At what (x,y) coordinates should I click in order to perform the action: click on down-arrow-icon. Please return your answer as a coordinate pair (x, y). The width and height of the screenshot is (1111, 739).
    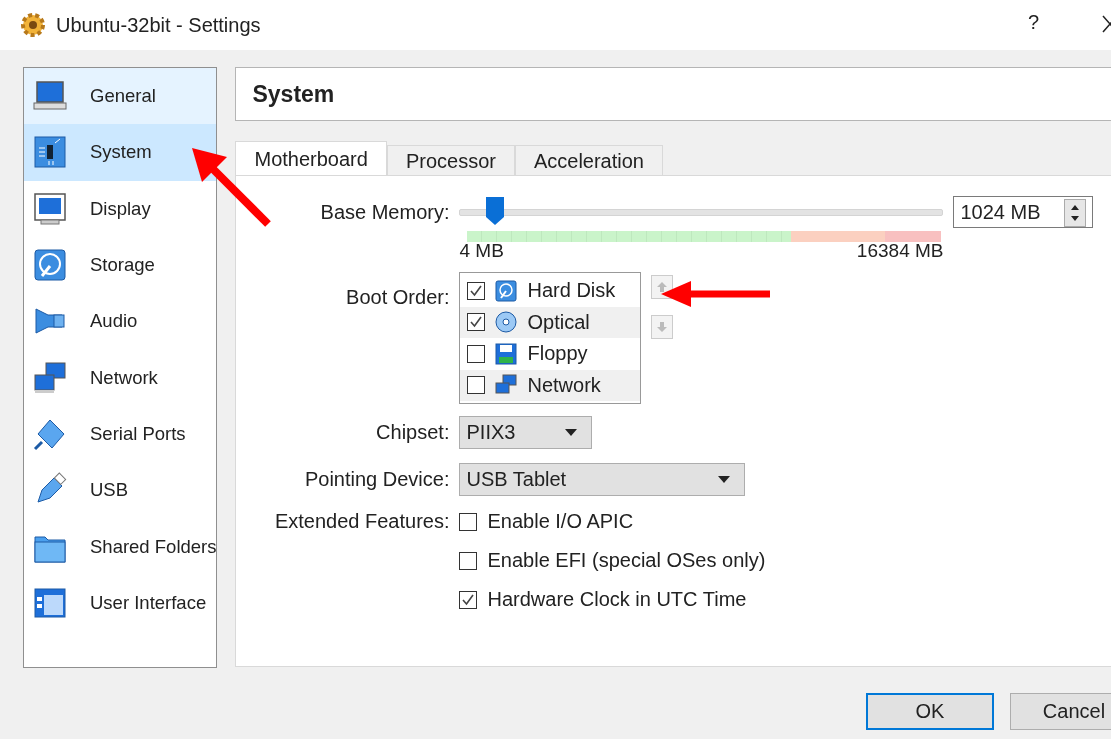
    Looking at the image, I should click on (662, 327).